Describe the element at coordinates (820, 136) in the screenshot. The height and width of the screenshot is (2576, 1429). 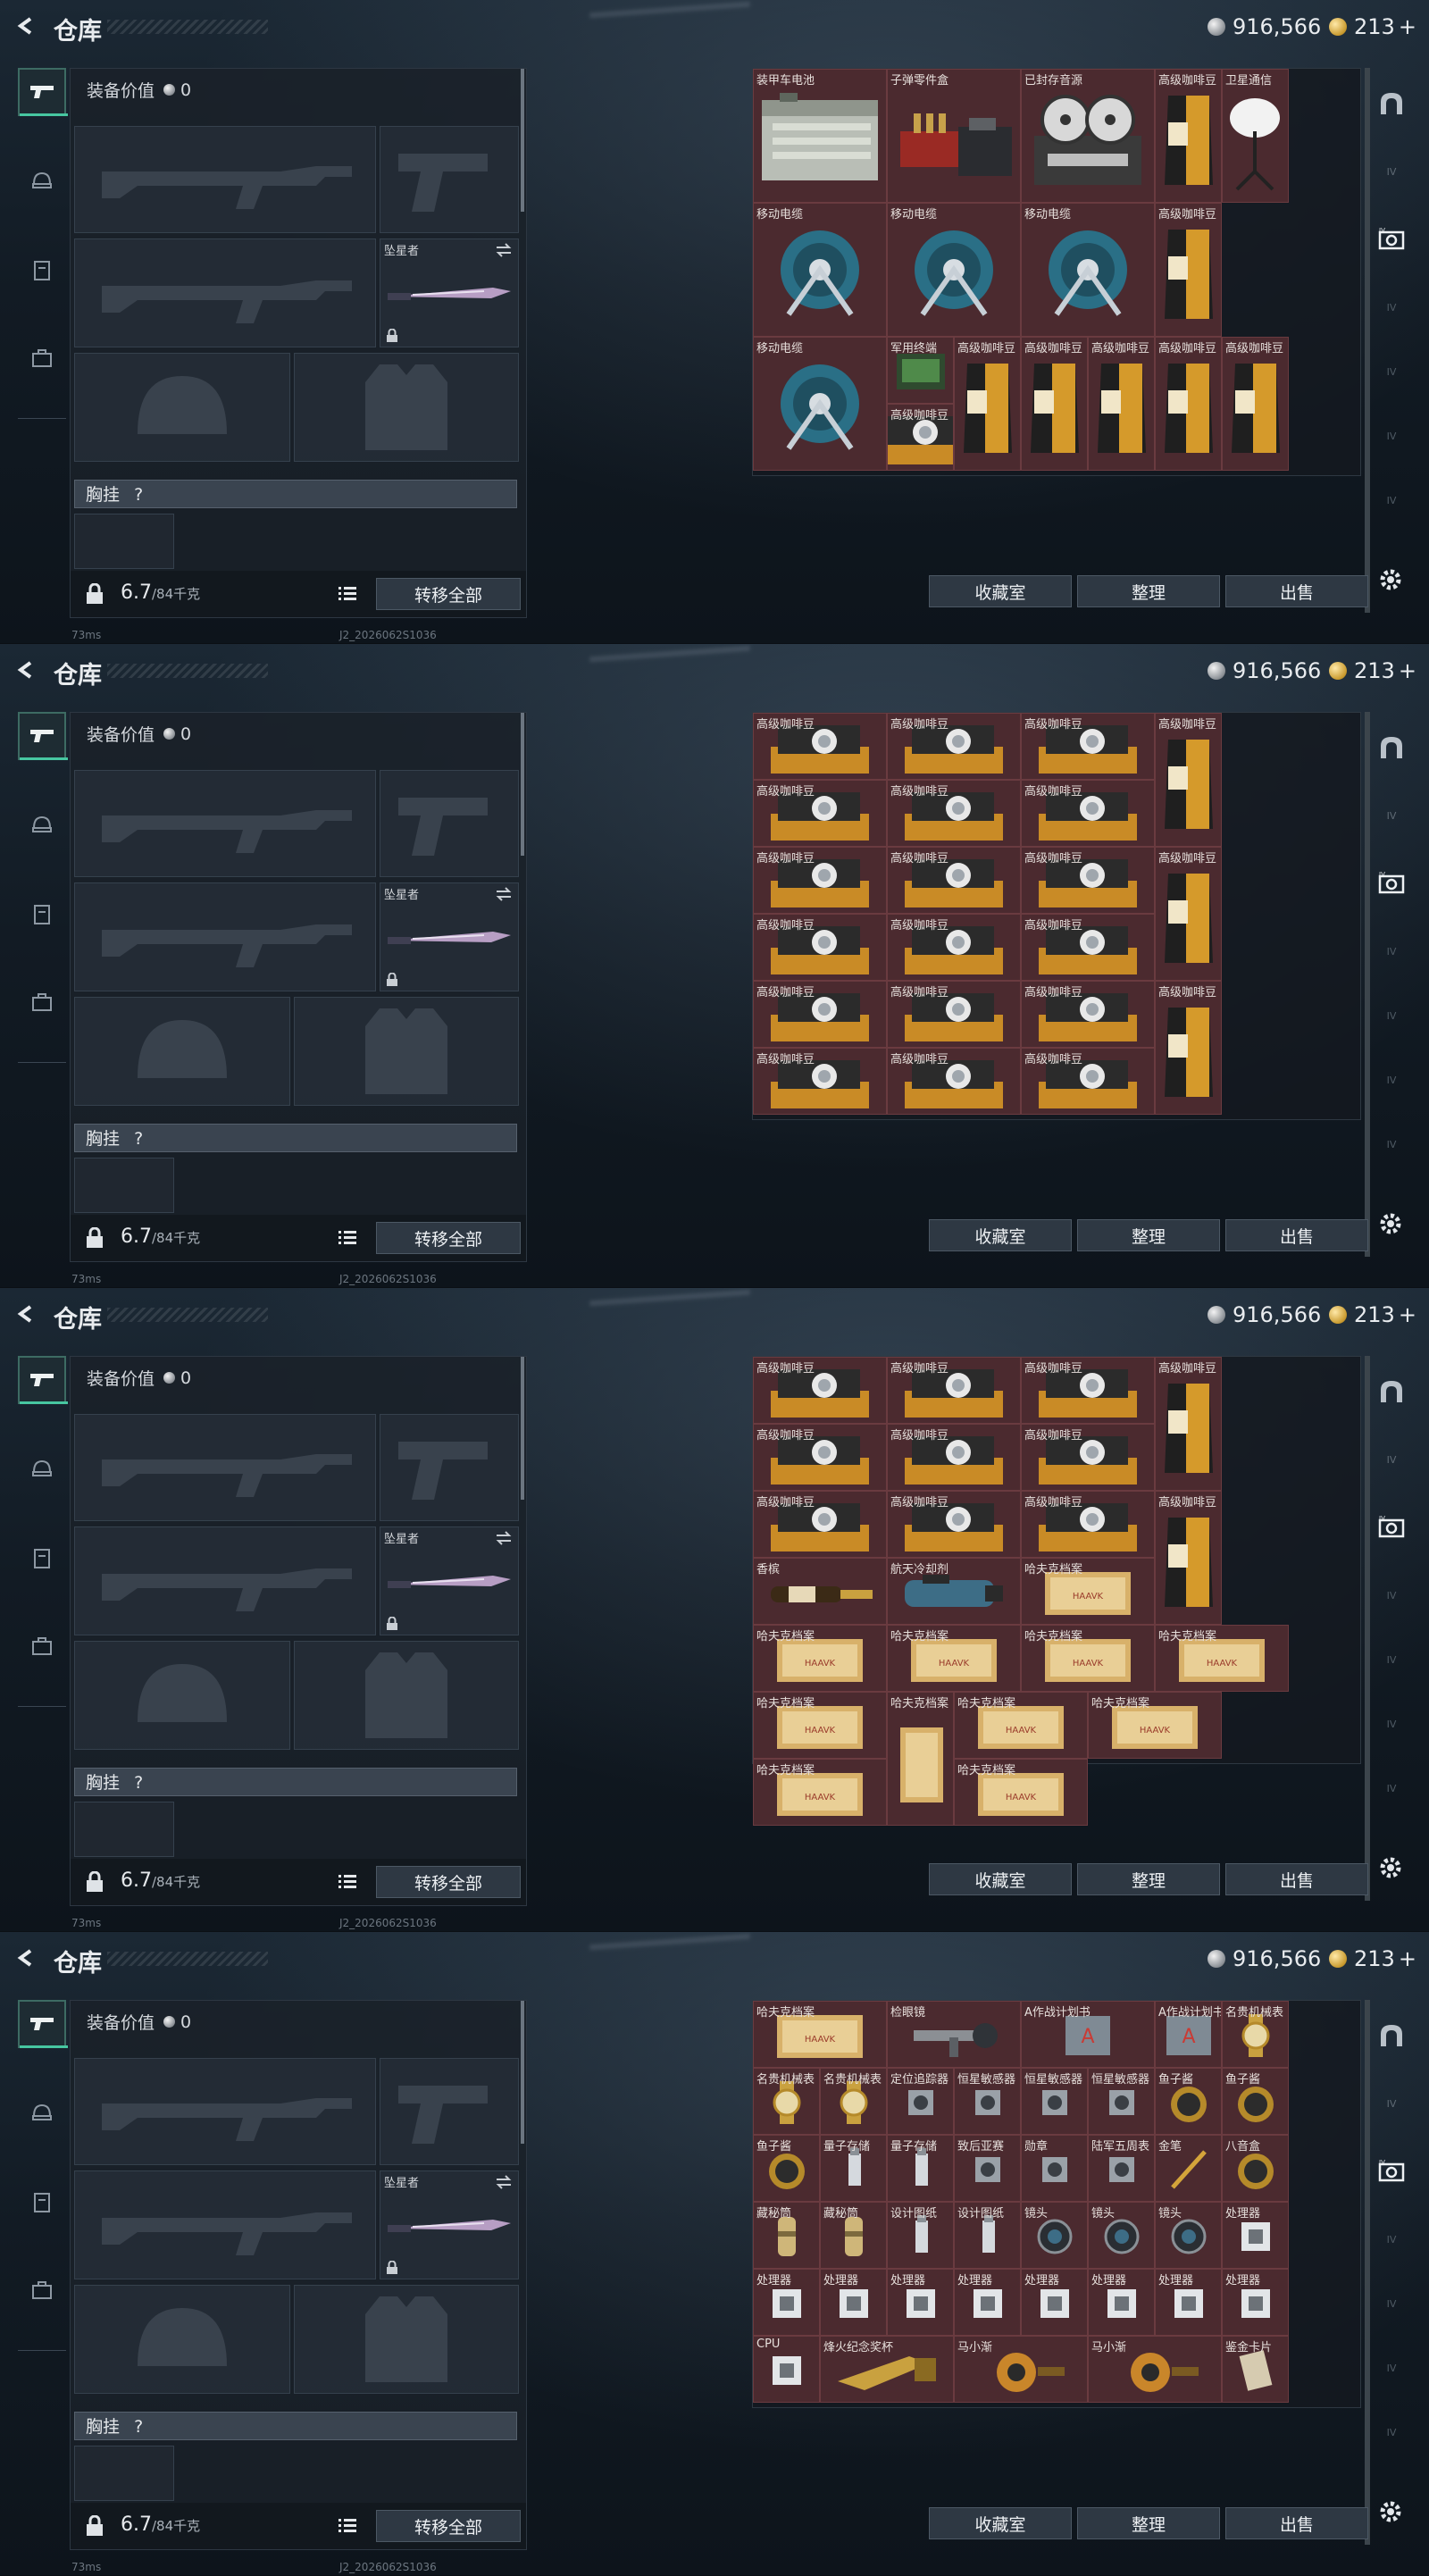
I see `inventory-item: 装甲车电池` at that location.